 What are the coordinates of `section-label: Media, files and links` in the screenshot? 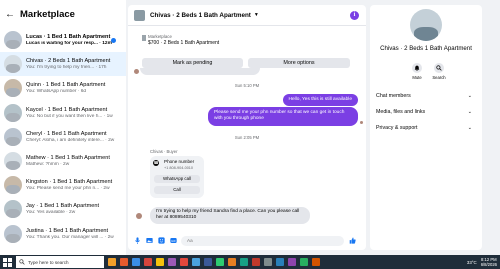 It's located at (401, 112).